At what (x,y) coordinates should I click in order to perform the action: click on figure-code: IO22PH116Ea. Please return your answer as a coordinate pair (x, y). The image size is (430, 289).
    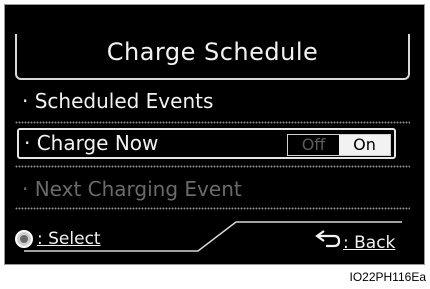
    Looking at the image, I should click on (388, 277).